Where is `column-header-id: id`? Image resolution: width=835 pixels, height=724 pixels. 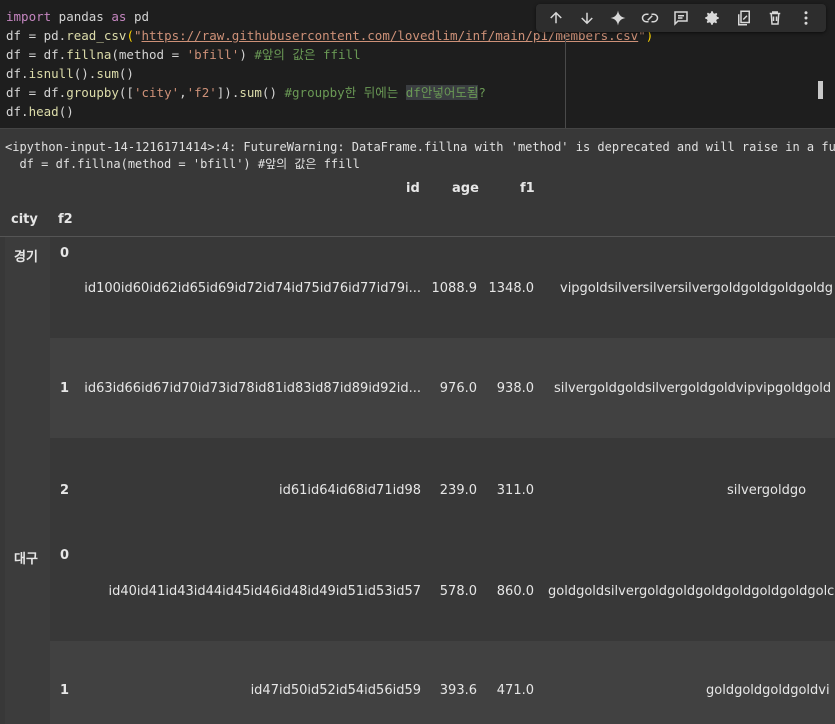 column-header-id: id is located at coordinates (413, 188).